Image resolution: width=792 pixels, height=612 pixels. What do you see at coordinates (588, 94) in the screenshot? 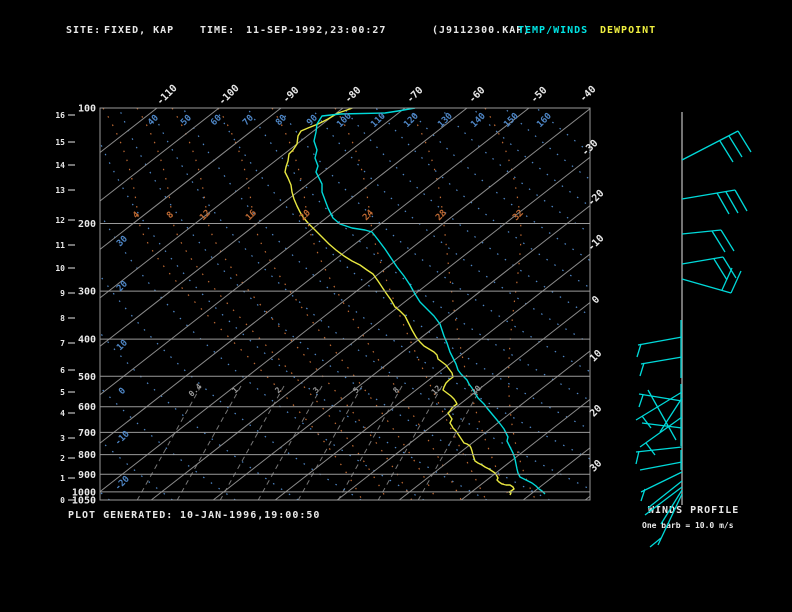
I see `svg-text: -40` at bounding box center [588, 94].